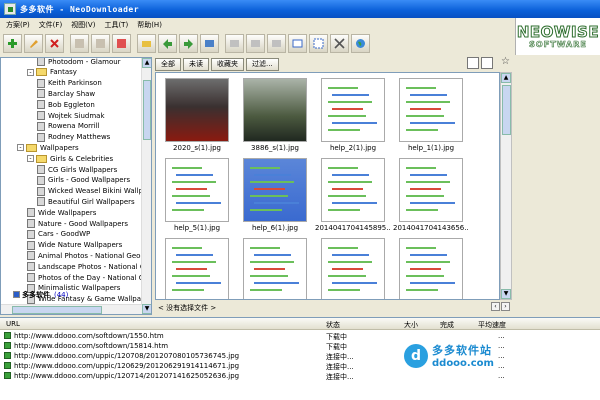 The width and height of the screenshot is (600, 400). Describe the element at coordinates (318, 43) in the screenshot. I see `select-all-button` at that location.